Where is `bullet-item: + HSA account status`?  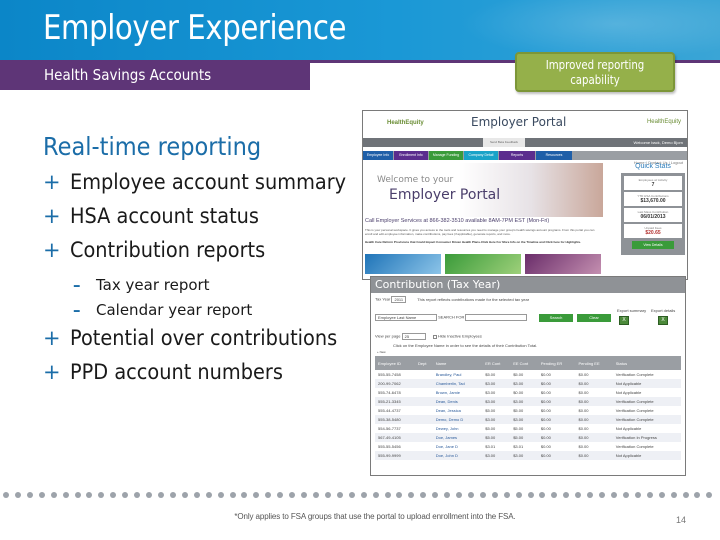
bullet-item: + HSA account status is located at coordinates (206, 221).